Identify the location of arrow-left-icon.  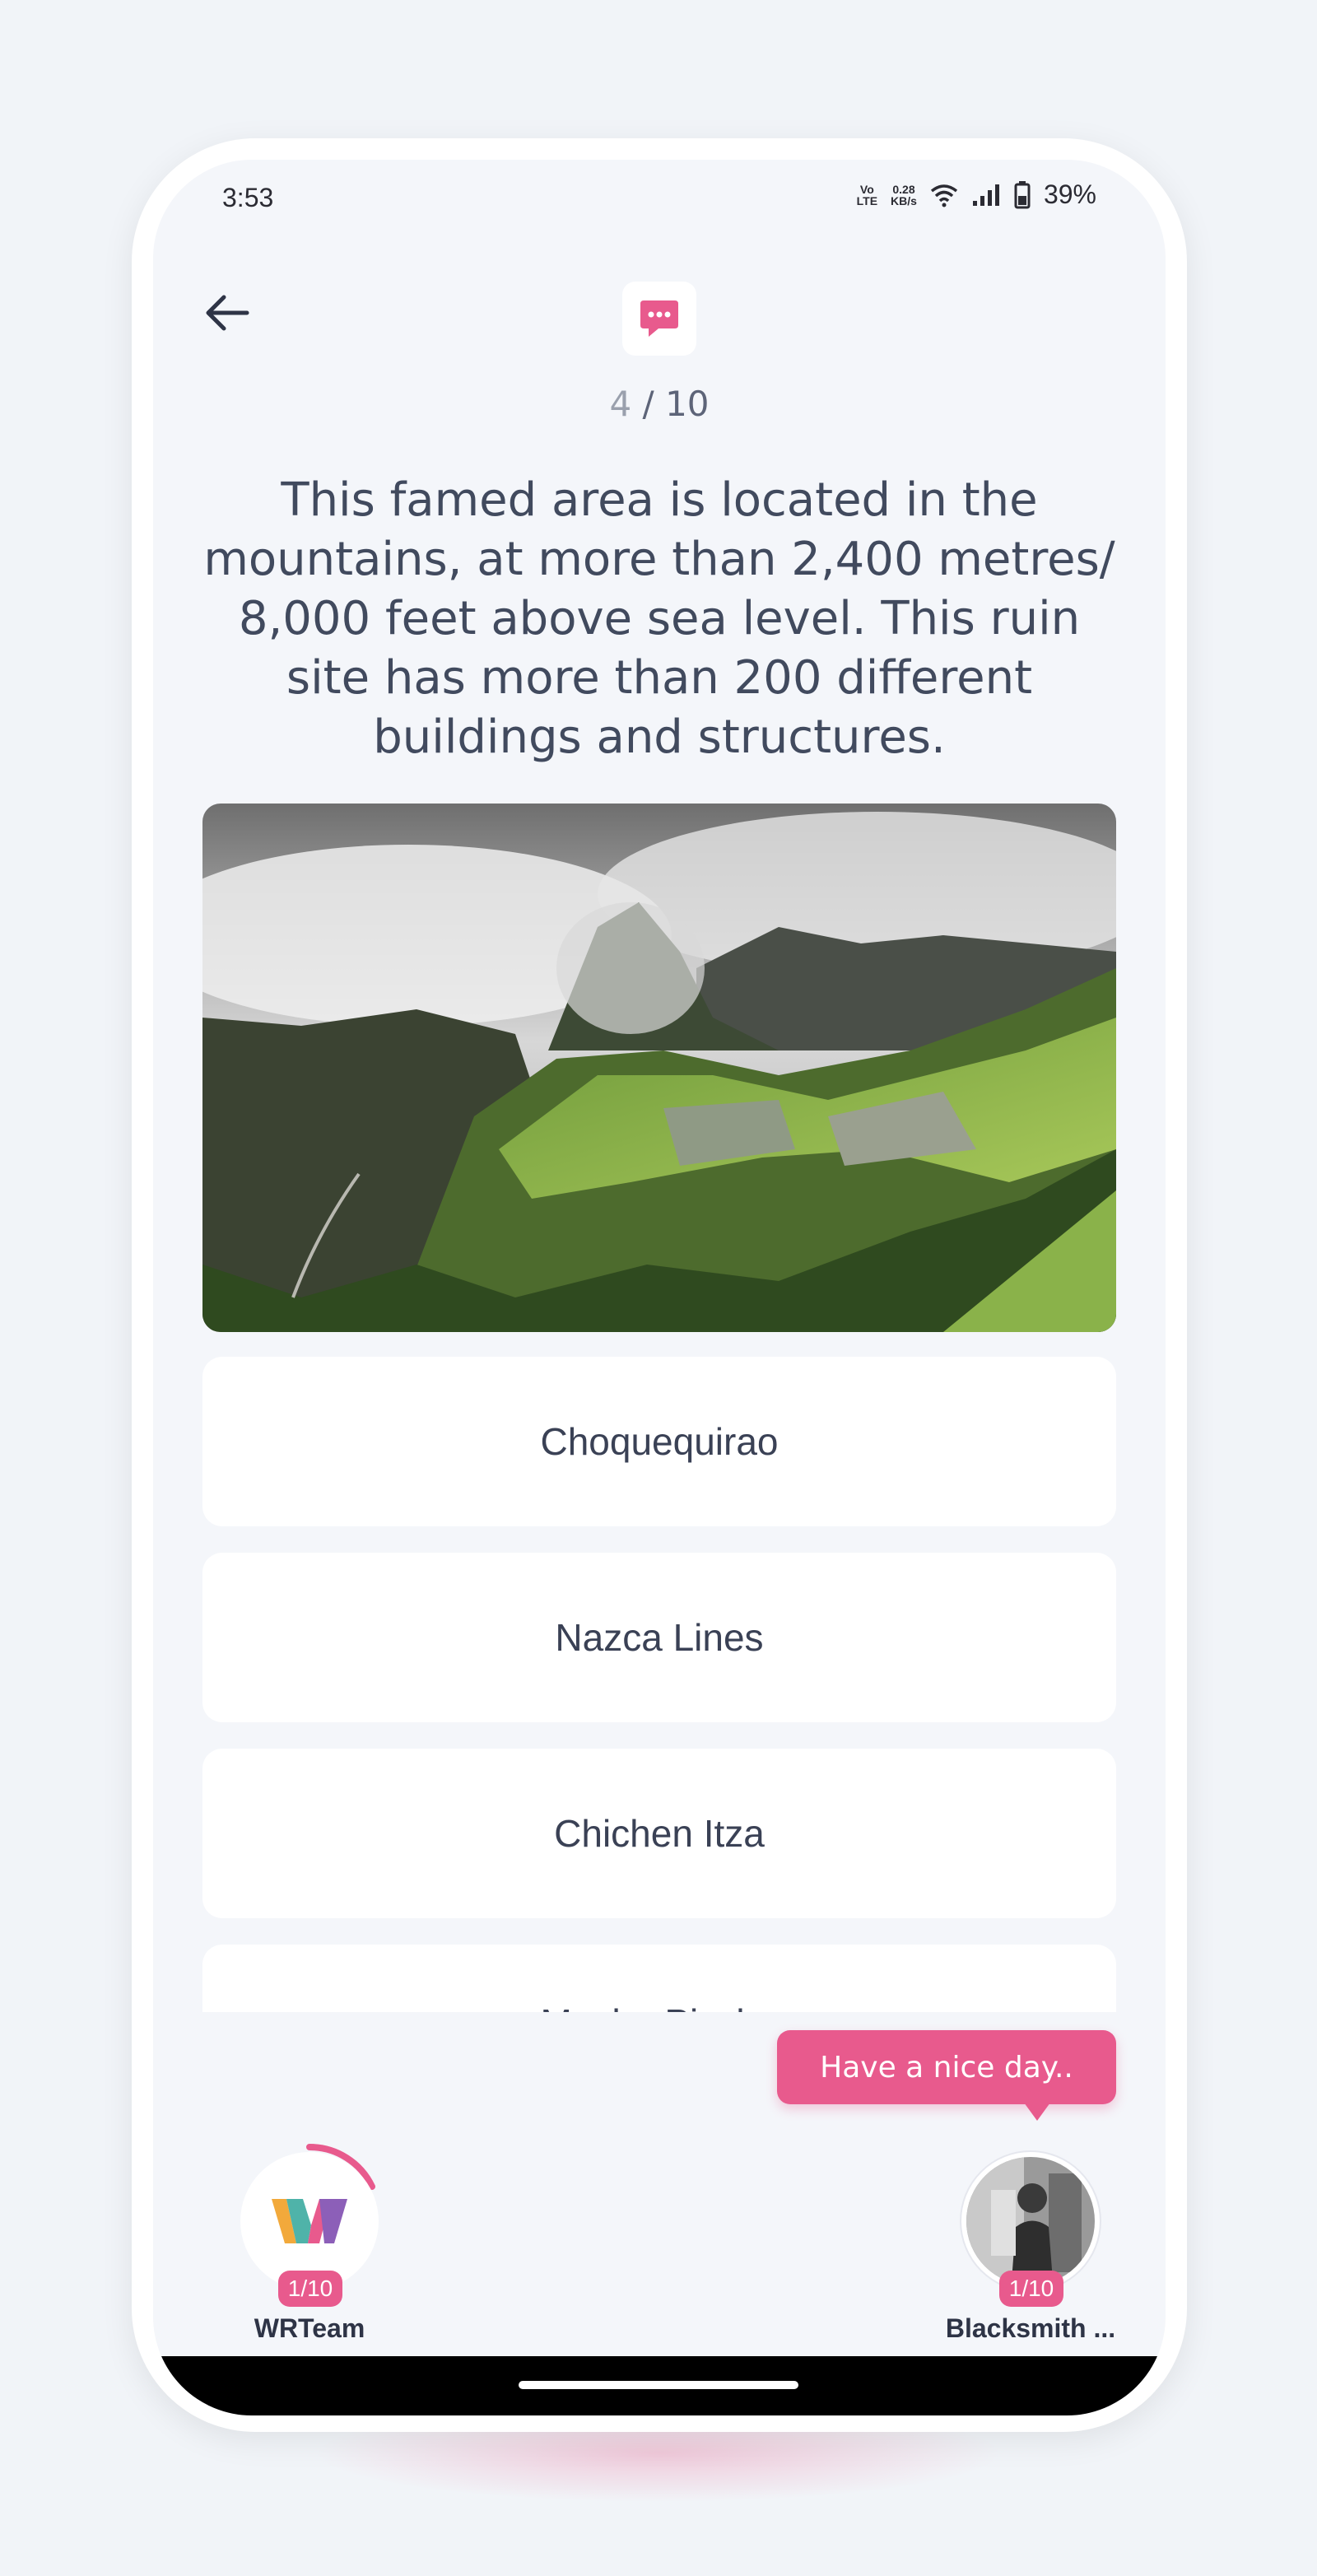
(228, 313).